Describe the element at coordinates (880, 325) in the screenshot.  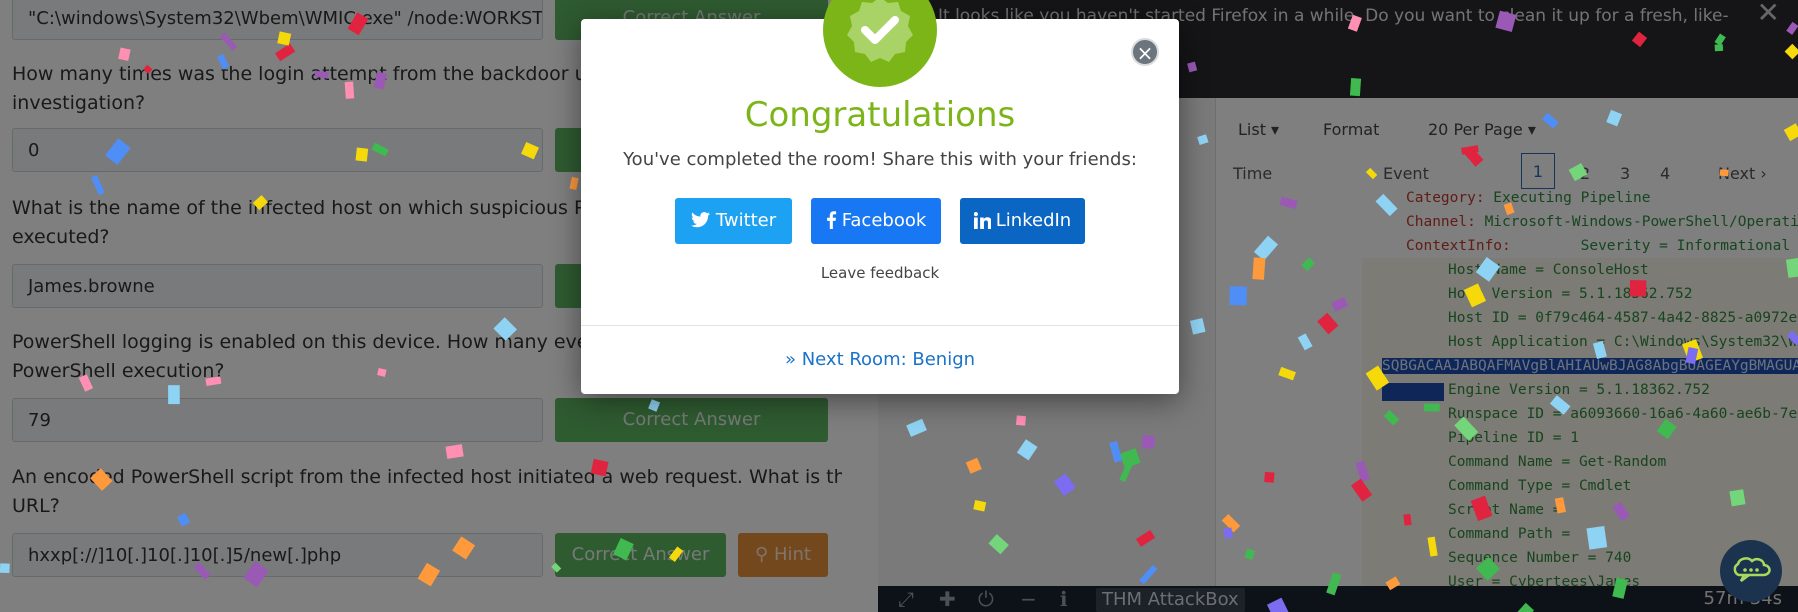
I see `modal-divider` at that location.